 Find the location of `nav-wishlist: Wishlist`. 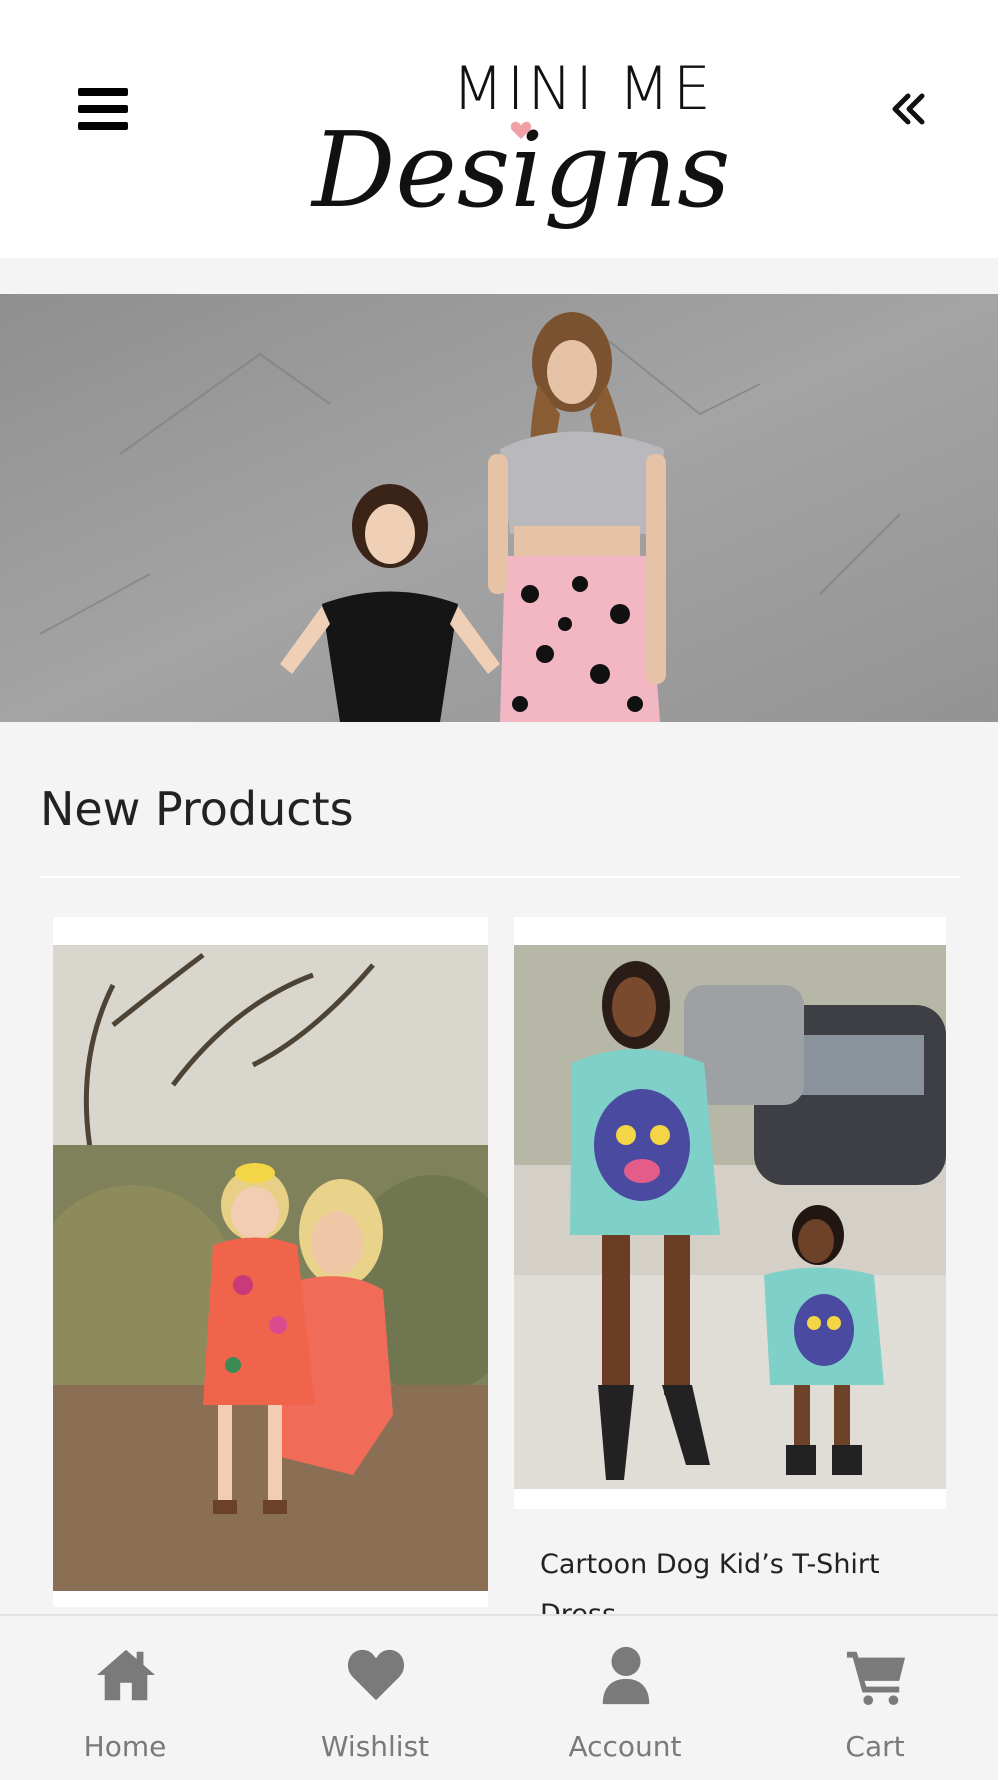

nav-wishlist: Wishlist is located at coordinates (375, 1698).